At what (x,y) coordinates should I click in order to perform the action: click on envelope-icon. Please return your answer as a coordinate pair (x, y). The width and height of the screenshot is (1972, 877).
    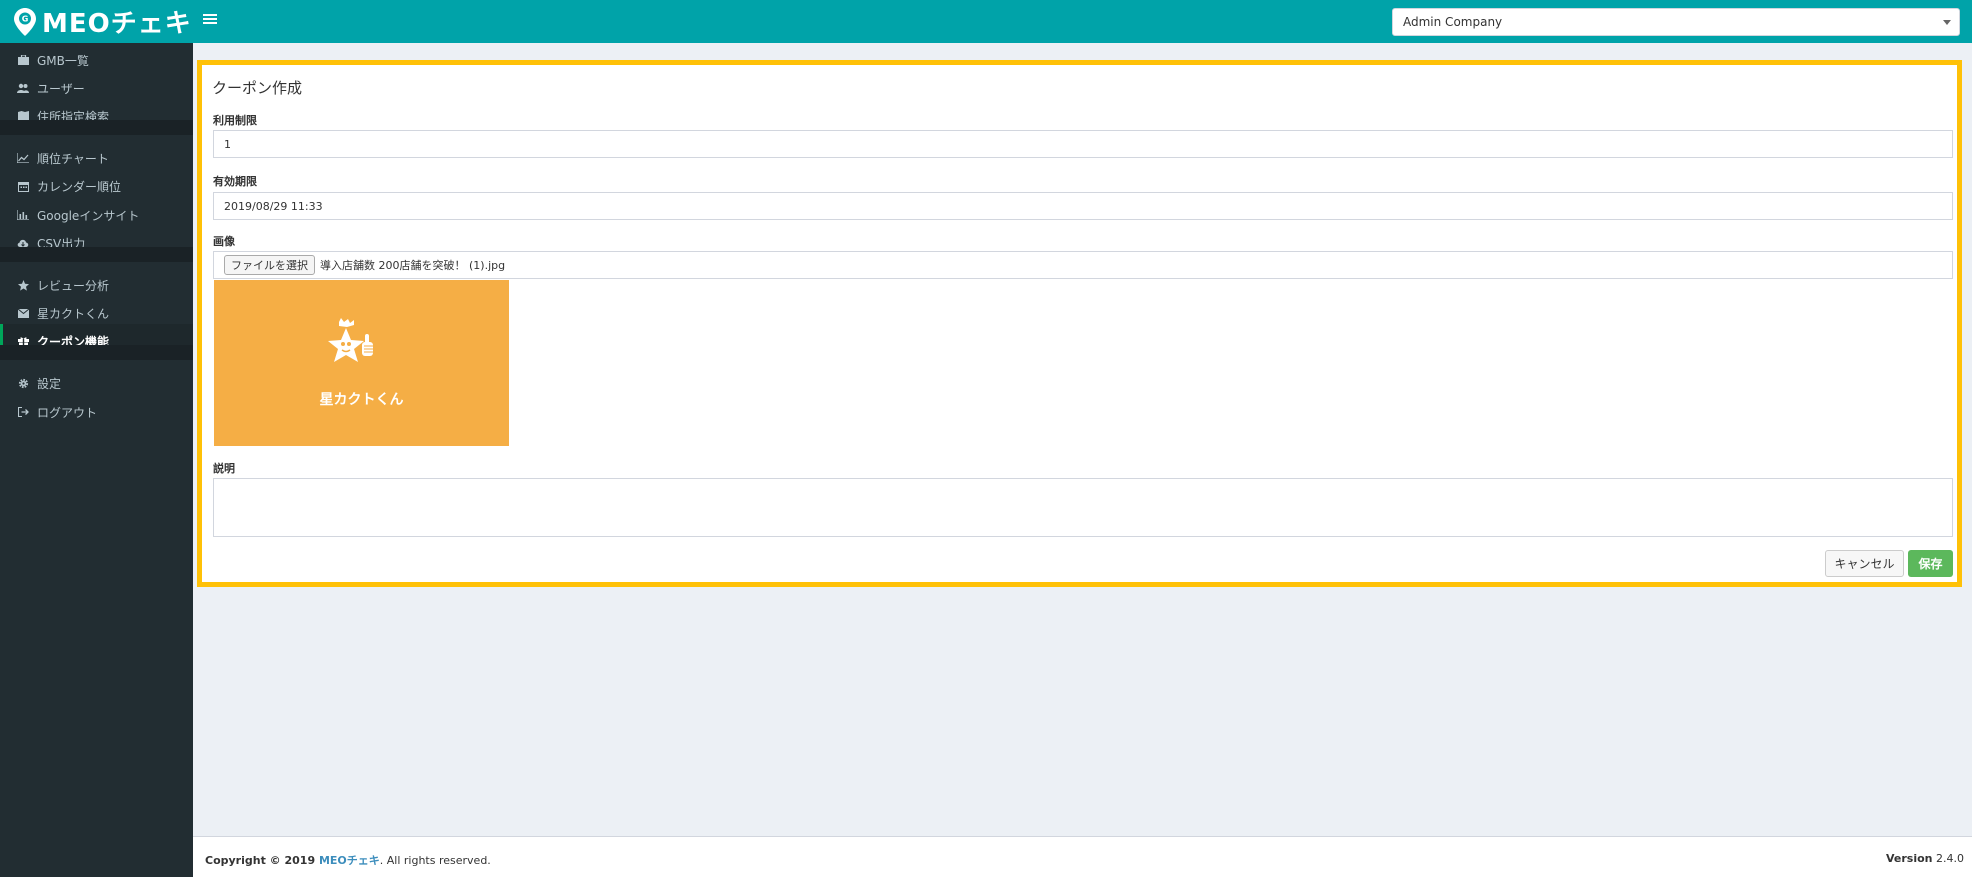
    Looking at the image, I should click on (23, 313).